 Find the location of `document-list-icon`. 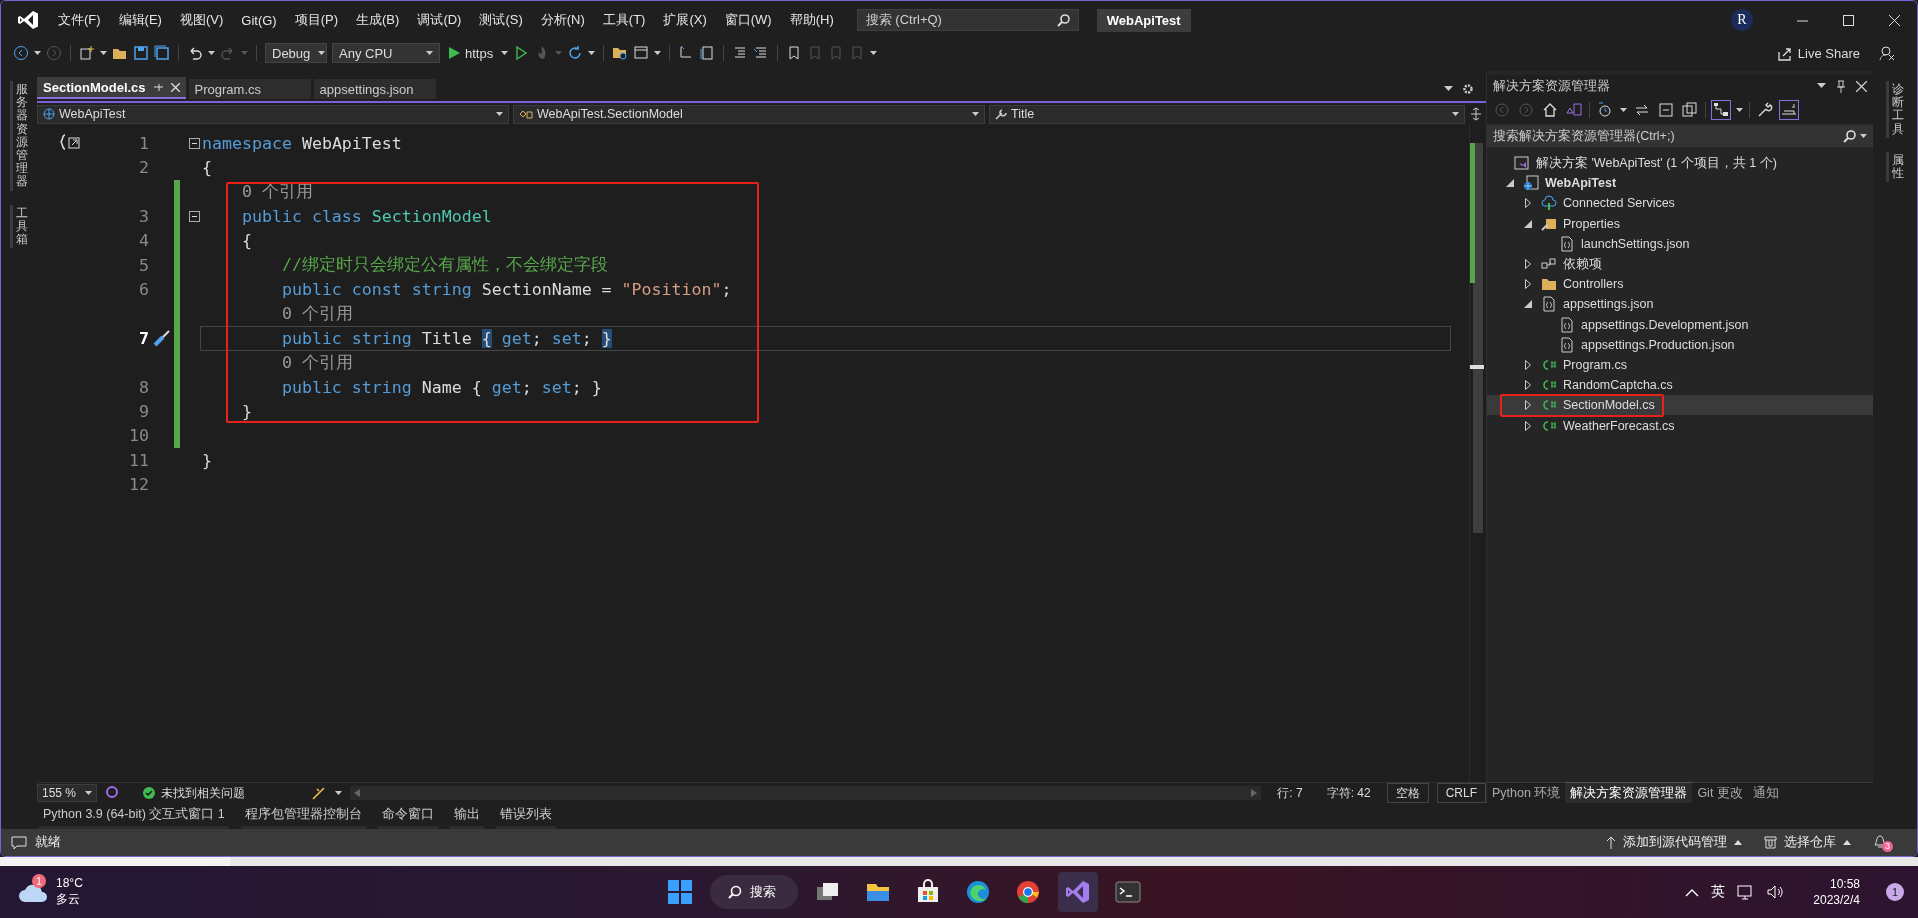

document-list-icon is located at coordinates (707, 53).